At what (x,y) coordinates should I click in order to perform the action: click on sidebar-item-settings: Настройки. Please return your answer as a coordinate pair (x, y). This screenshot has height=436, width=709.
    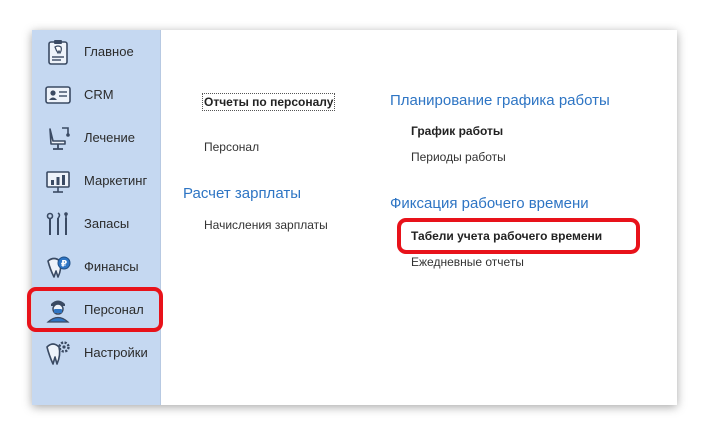
    Looking at the image, I should click on (96, 353).